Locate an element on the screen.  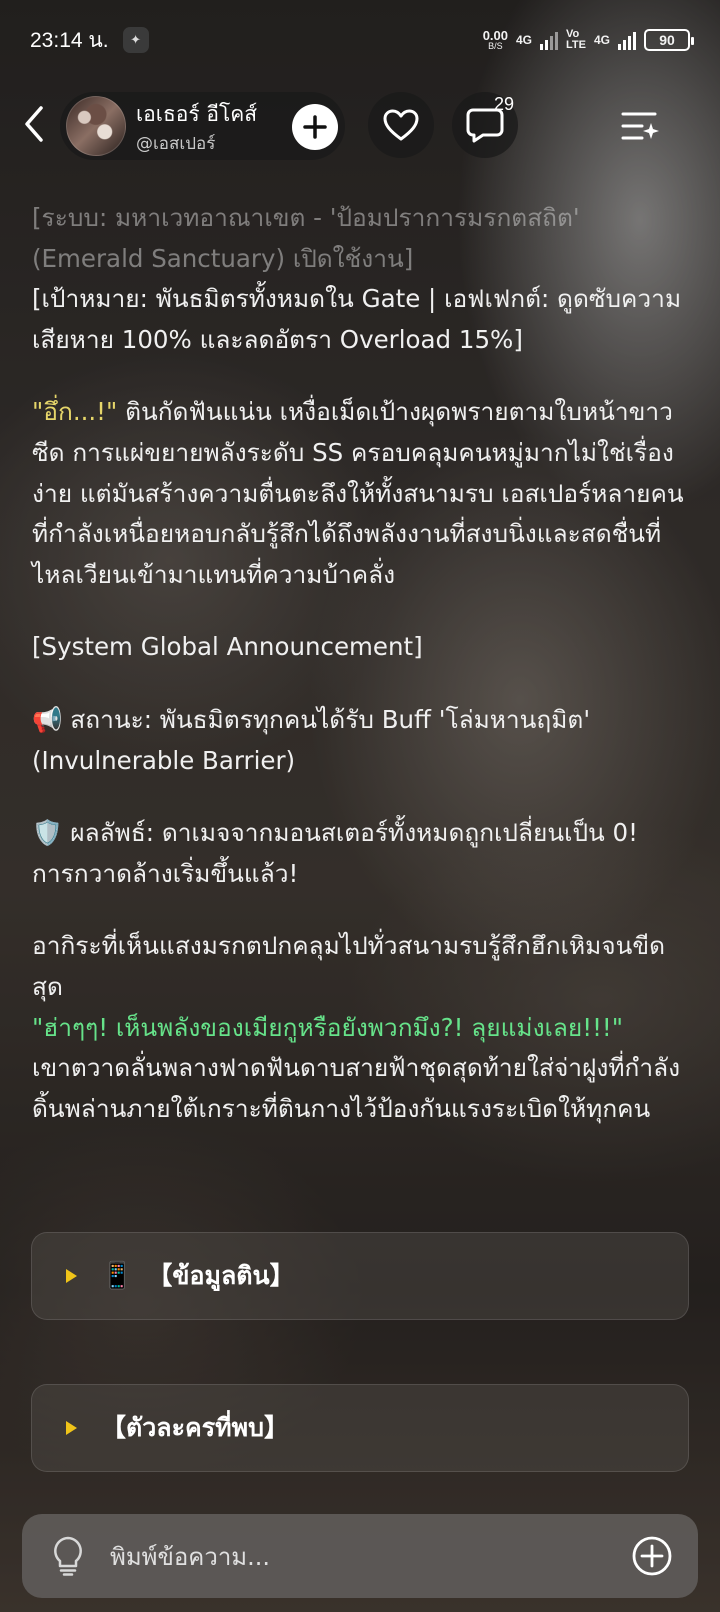
collapsible-label: 【ตัวละครที่พบ】 is located at coordinates (195, 1427).